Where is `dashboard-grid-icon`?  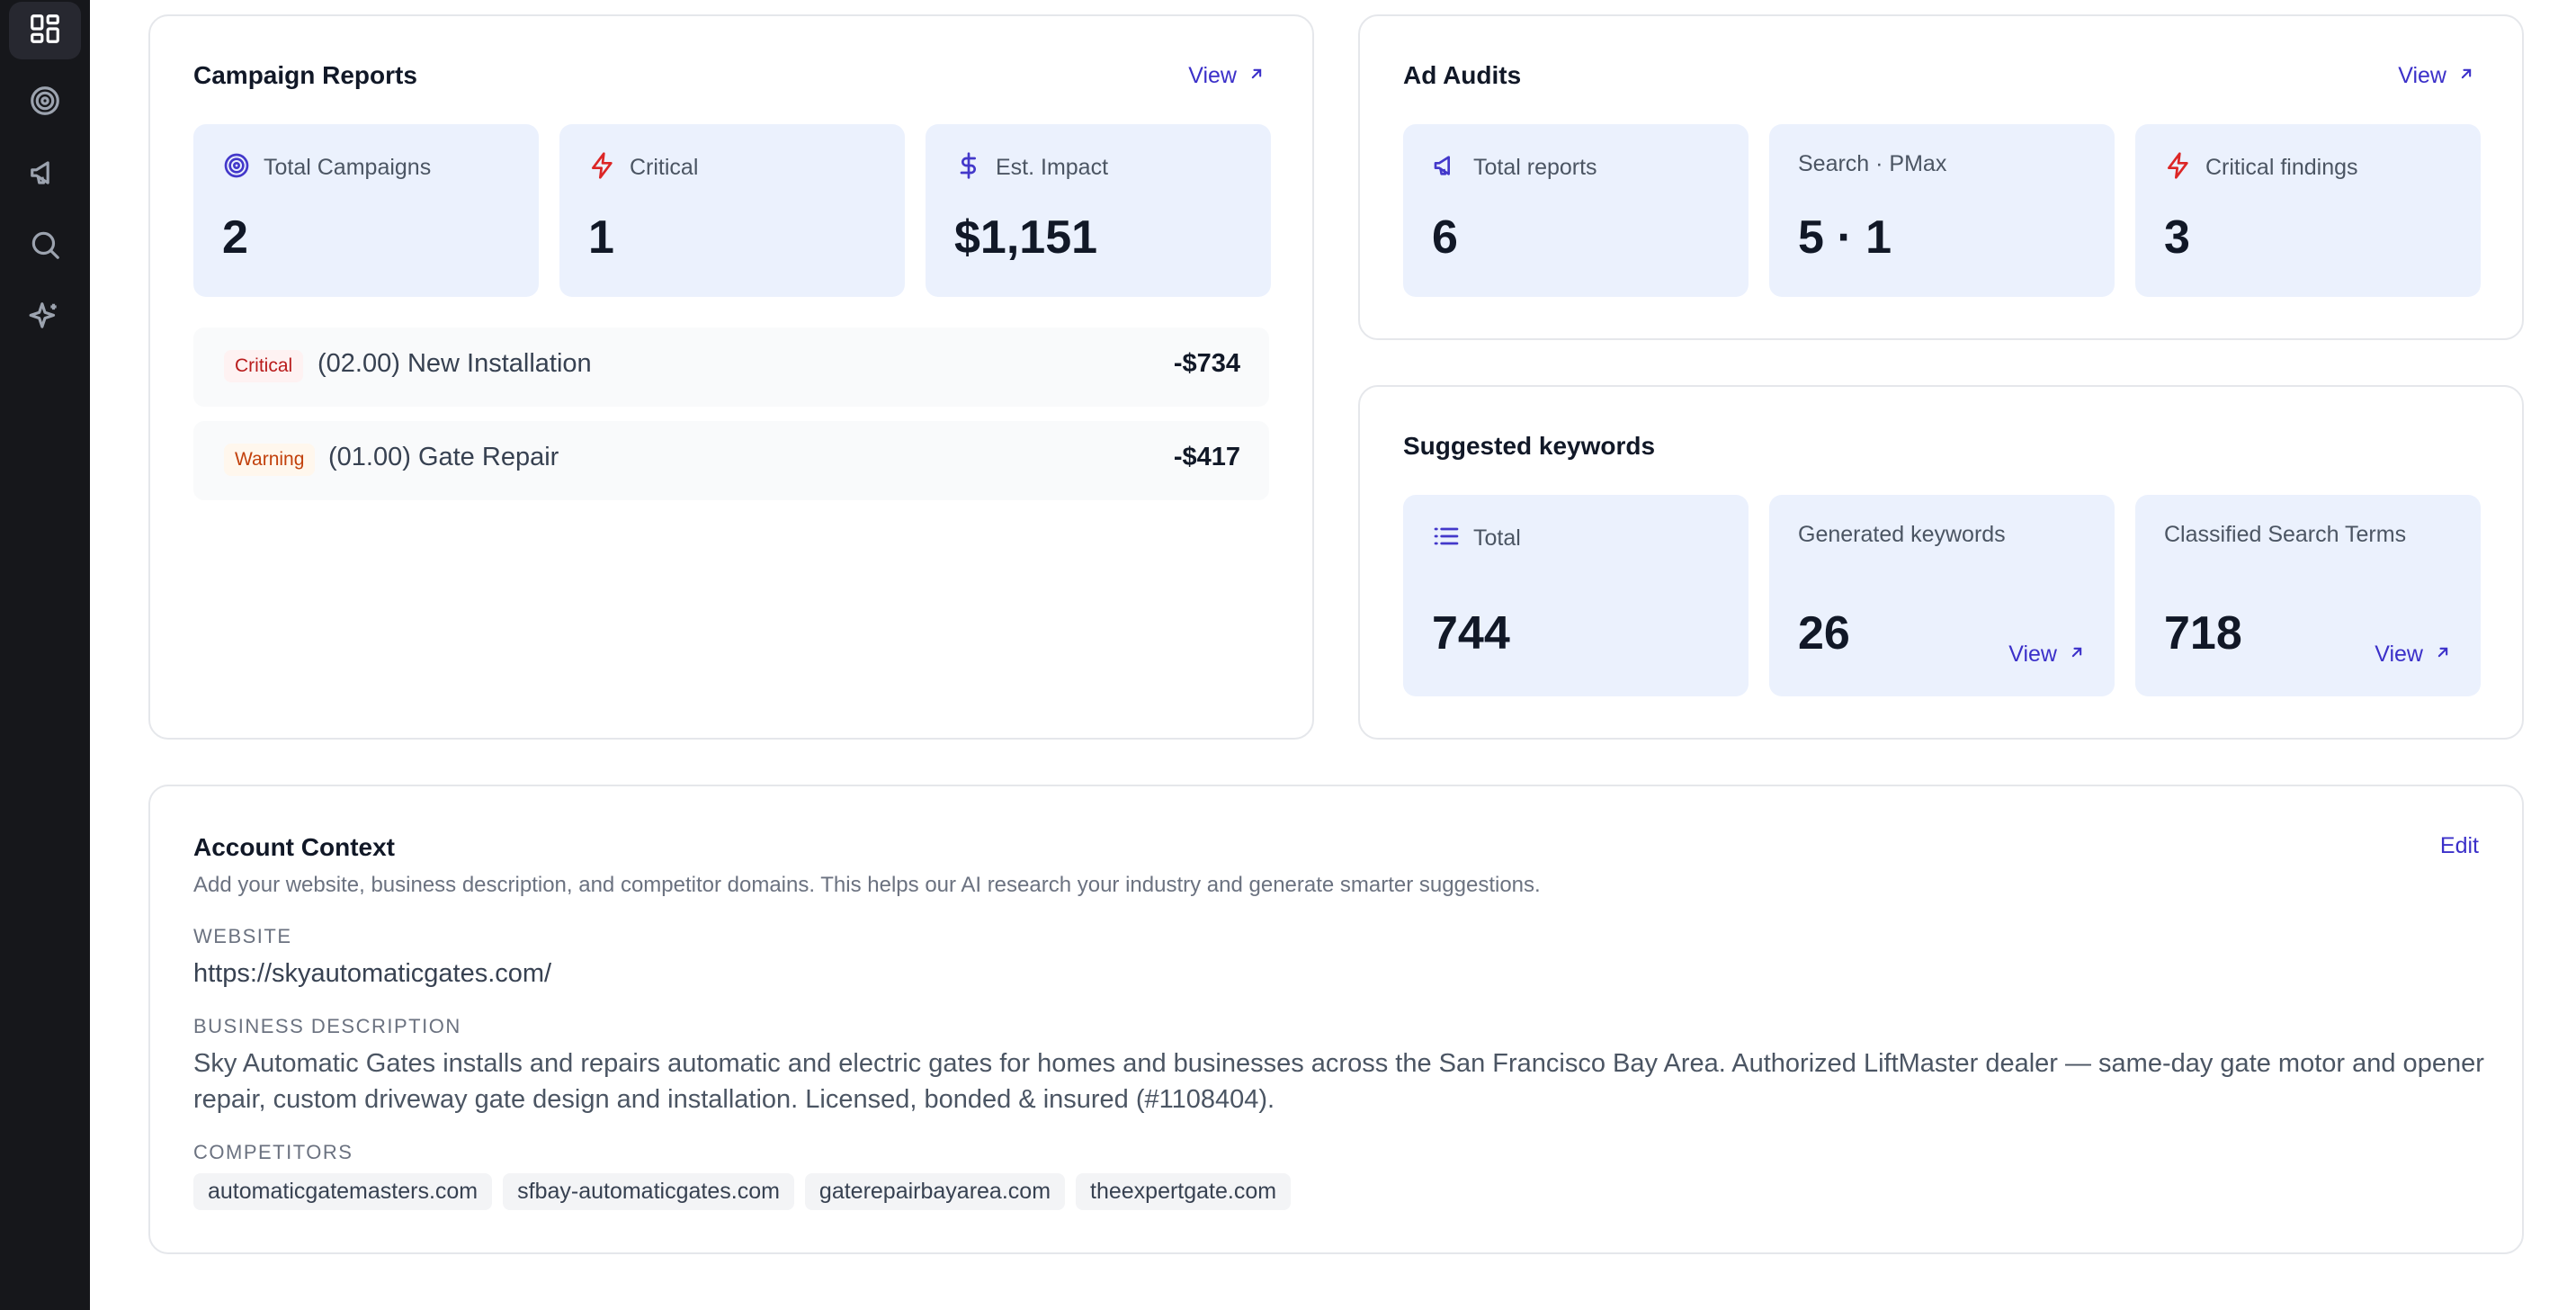 dashboard-grid-icon is located at coordinates (45, 31).